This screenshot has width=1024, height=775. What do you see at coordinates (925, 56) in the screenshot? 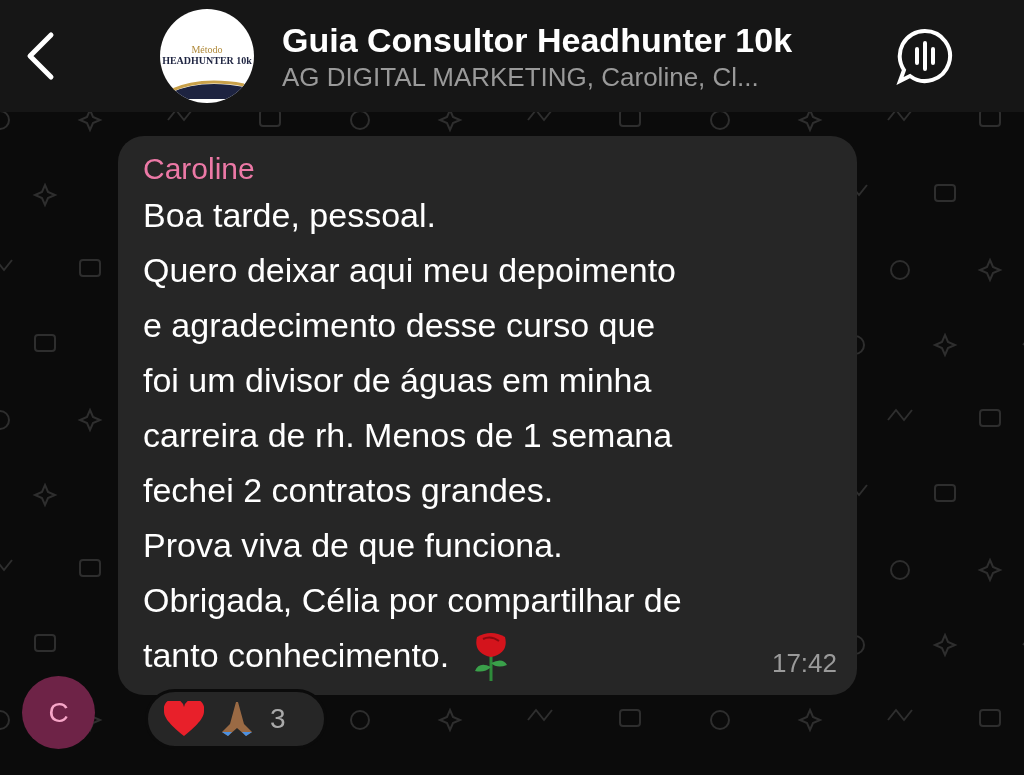
I see `voice-chat-icon` at bounding box center [925, 56].